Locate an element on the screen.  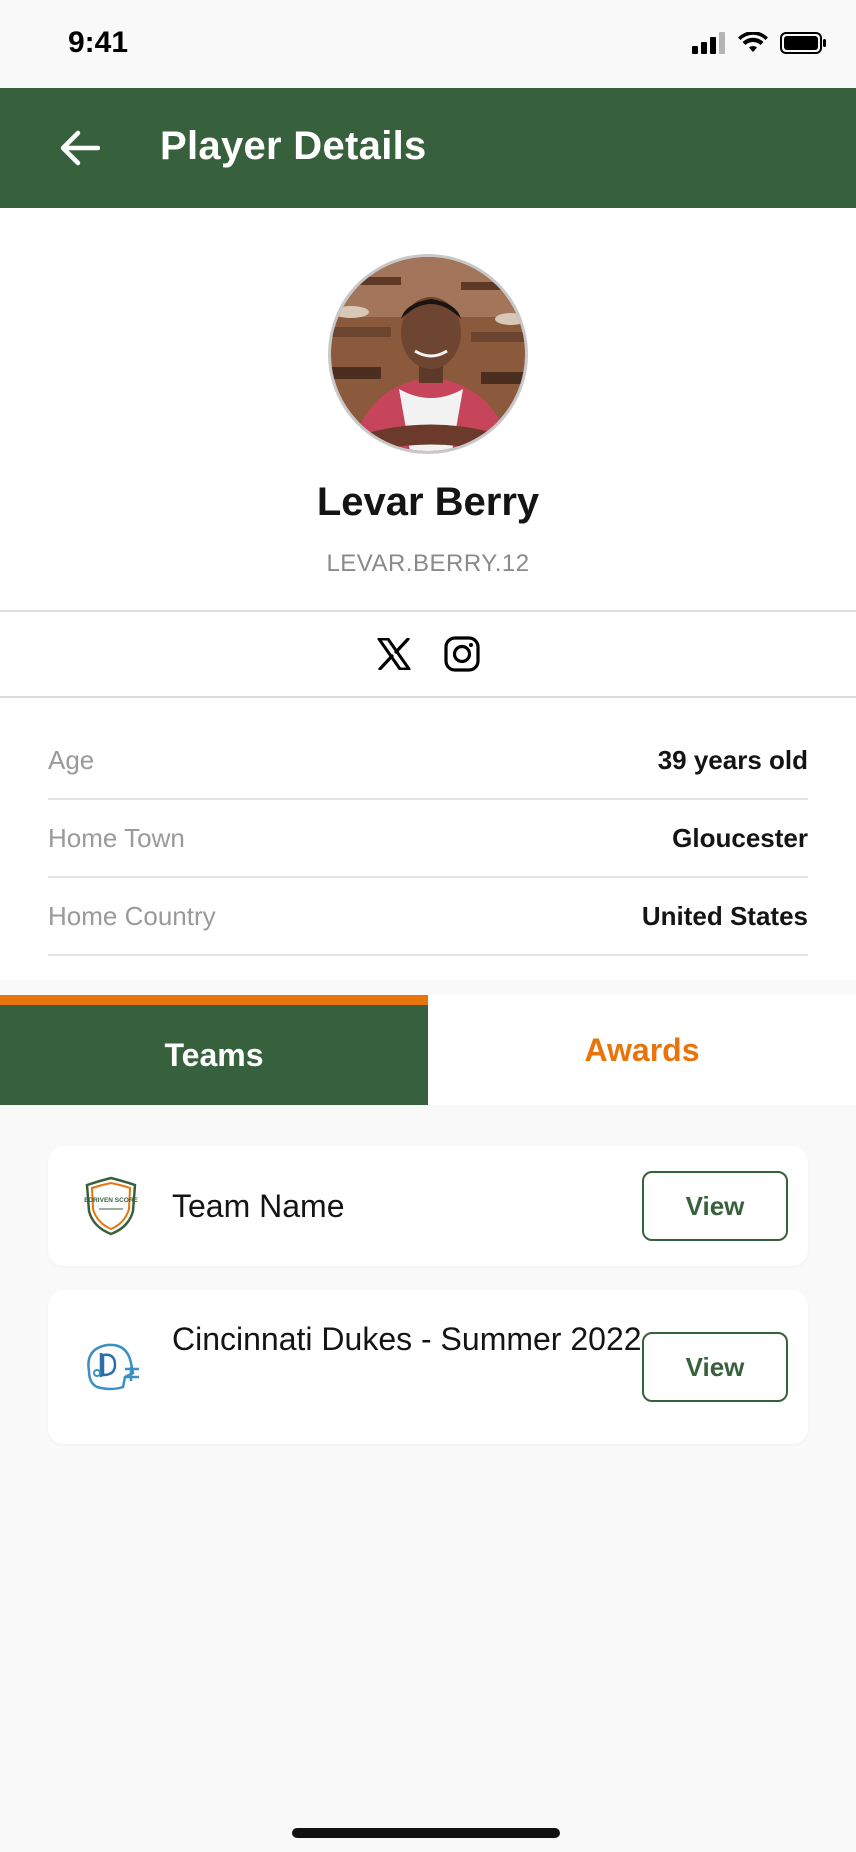
player-name: Levar Berry is located at coordinates (428, 502).